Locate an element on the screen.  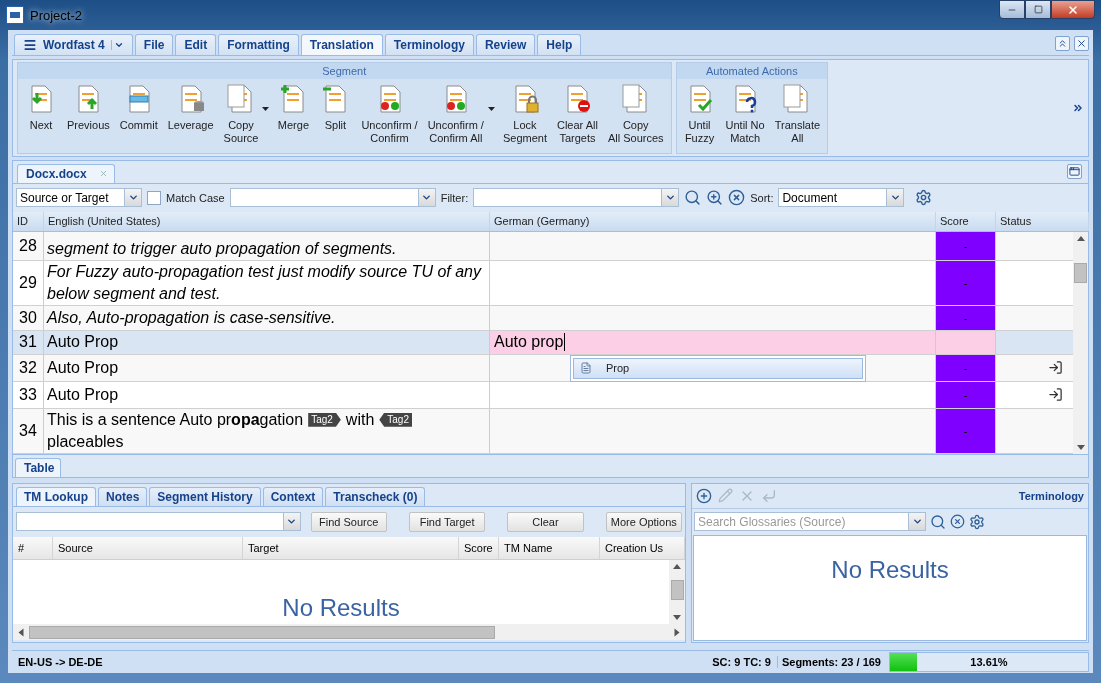
id-cell: 31 is located at coordinates (28, 342).